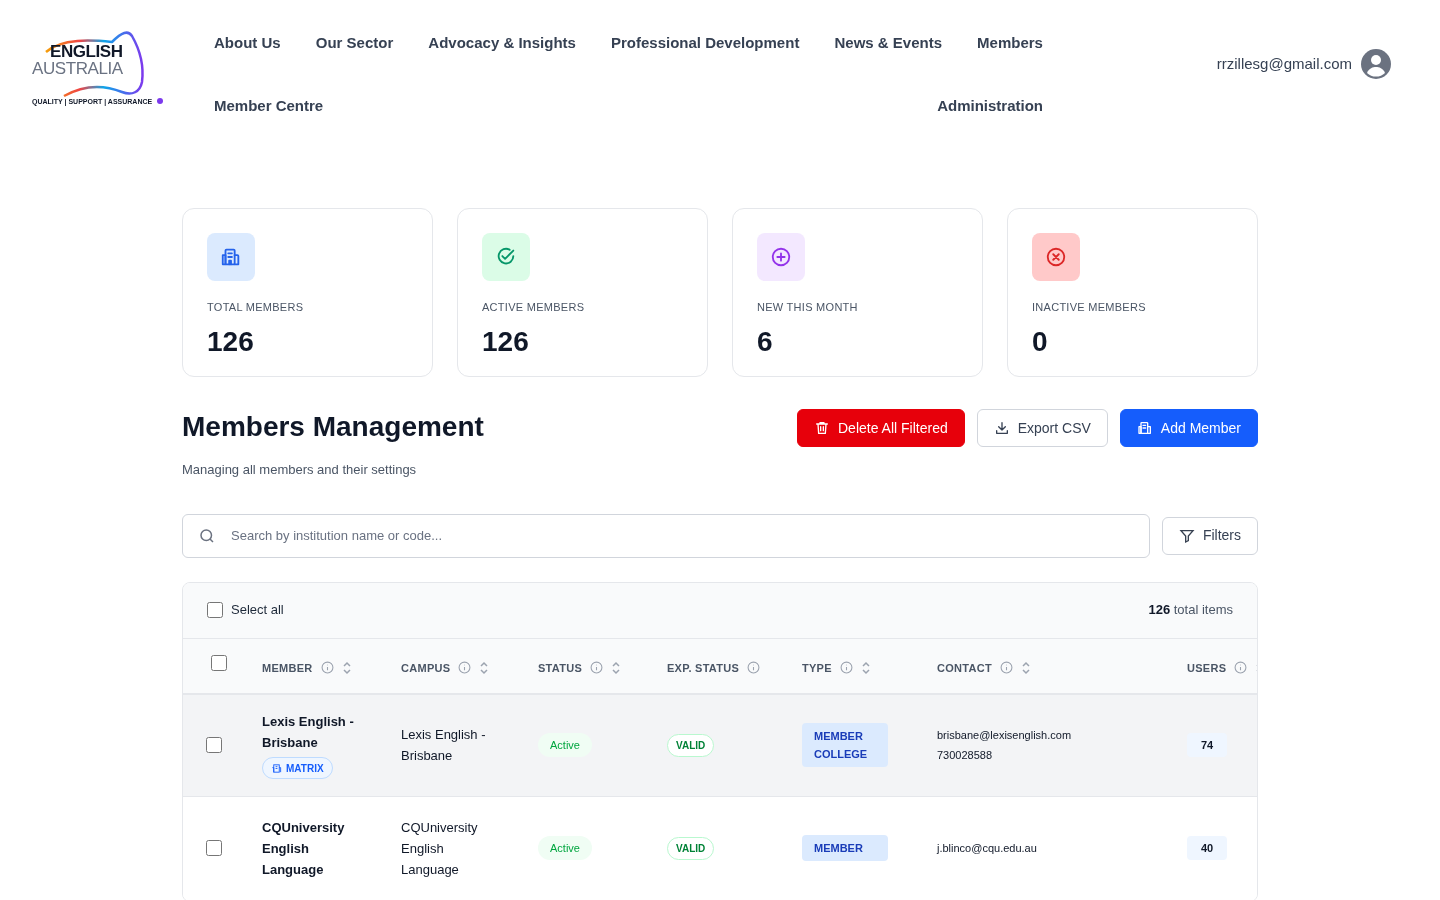  I want to click on search-icon, so click(207, 535).